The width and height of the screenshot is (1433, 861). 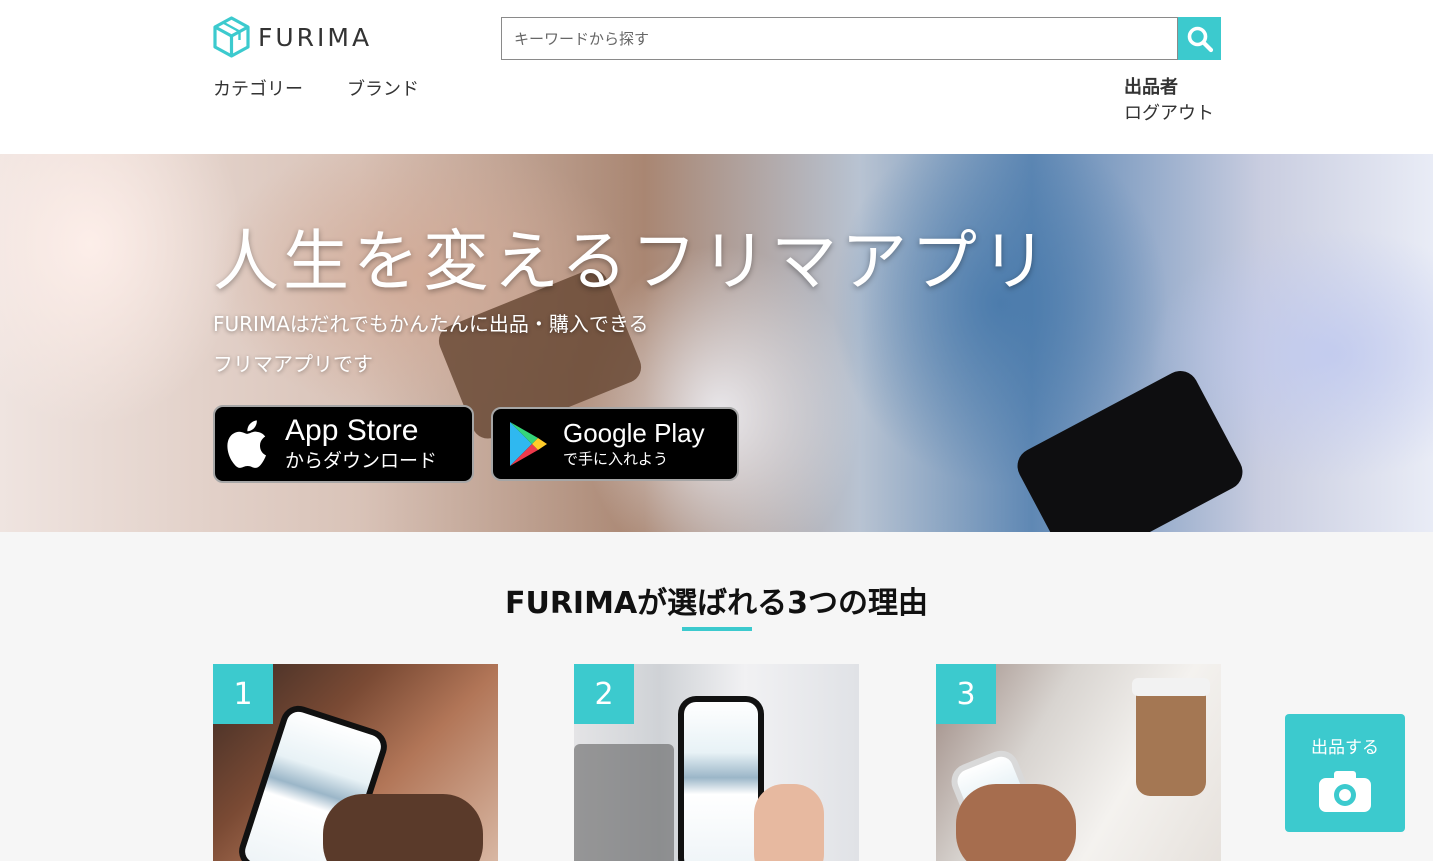 I want to click on app-store-button: App Store からダウンロード, so click(x=343, y=444).